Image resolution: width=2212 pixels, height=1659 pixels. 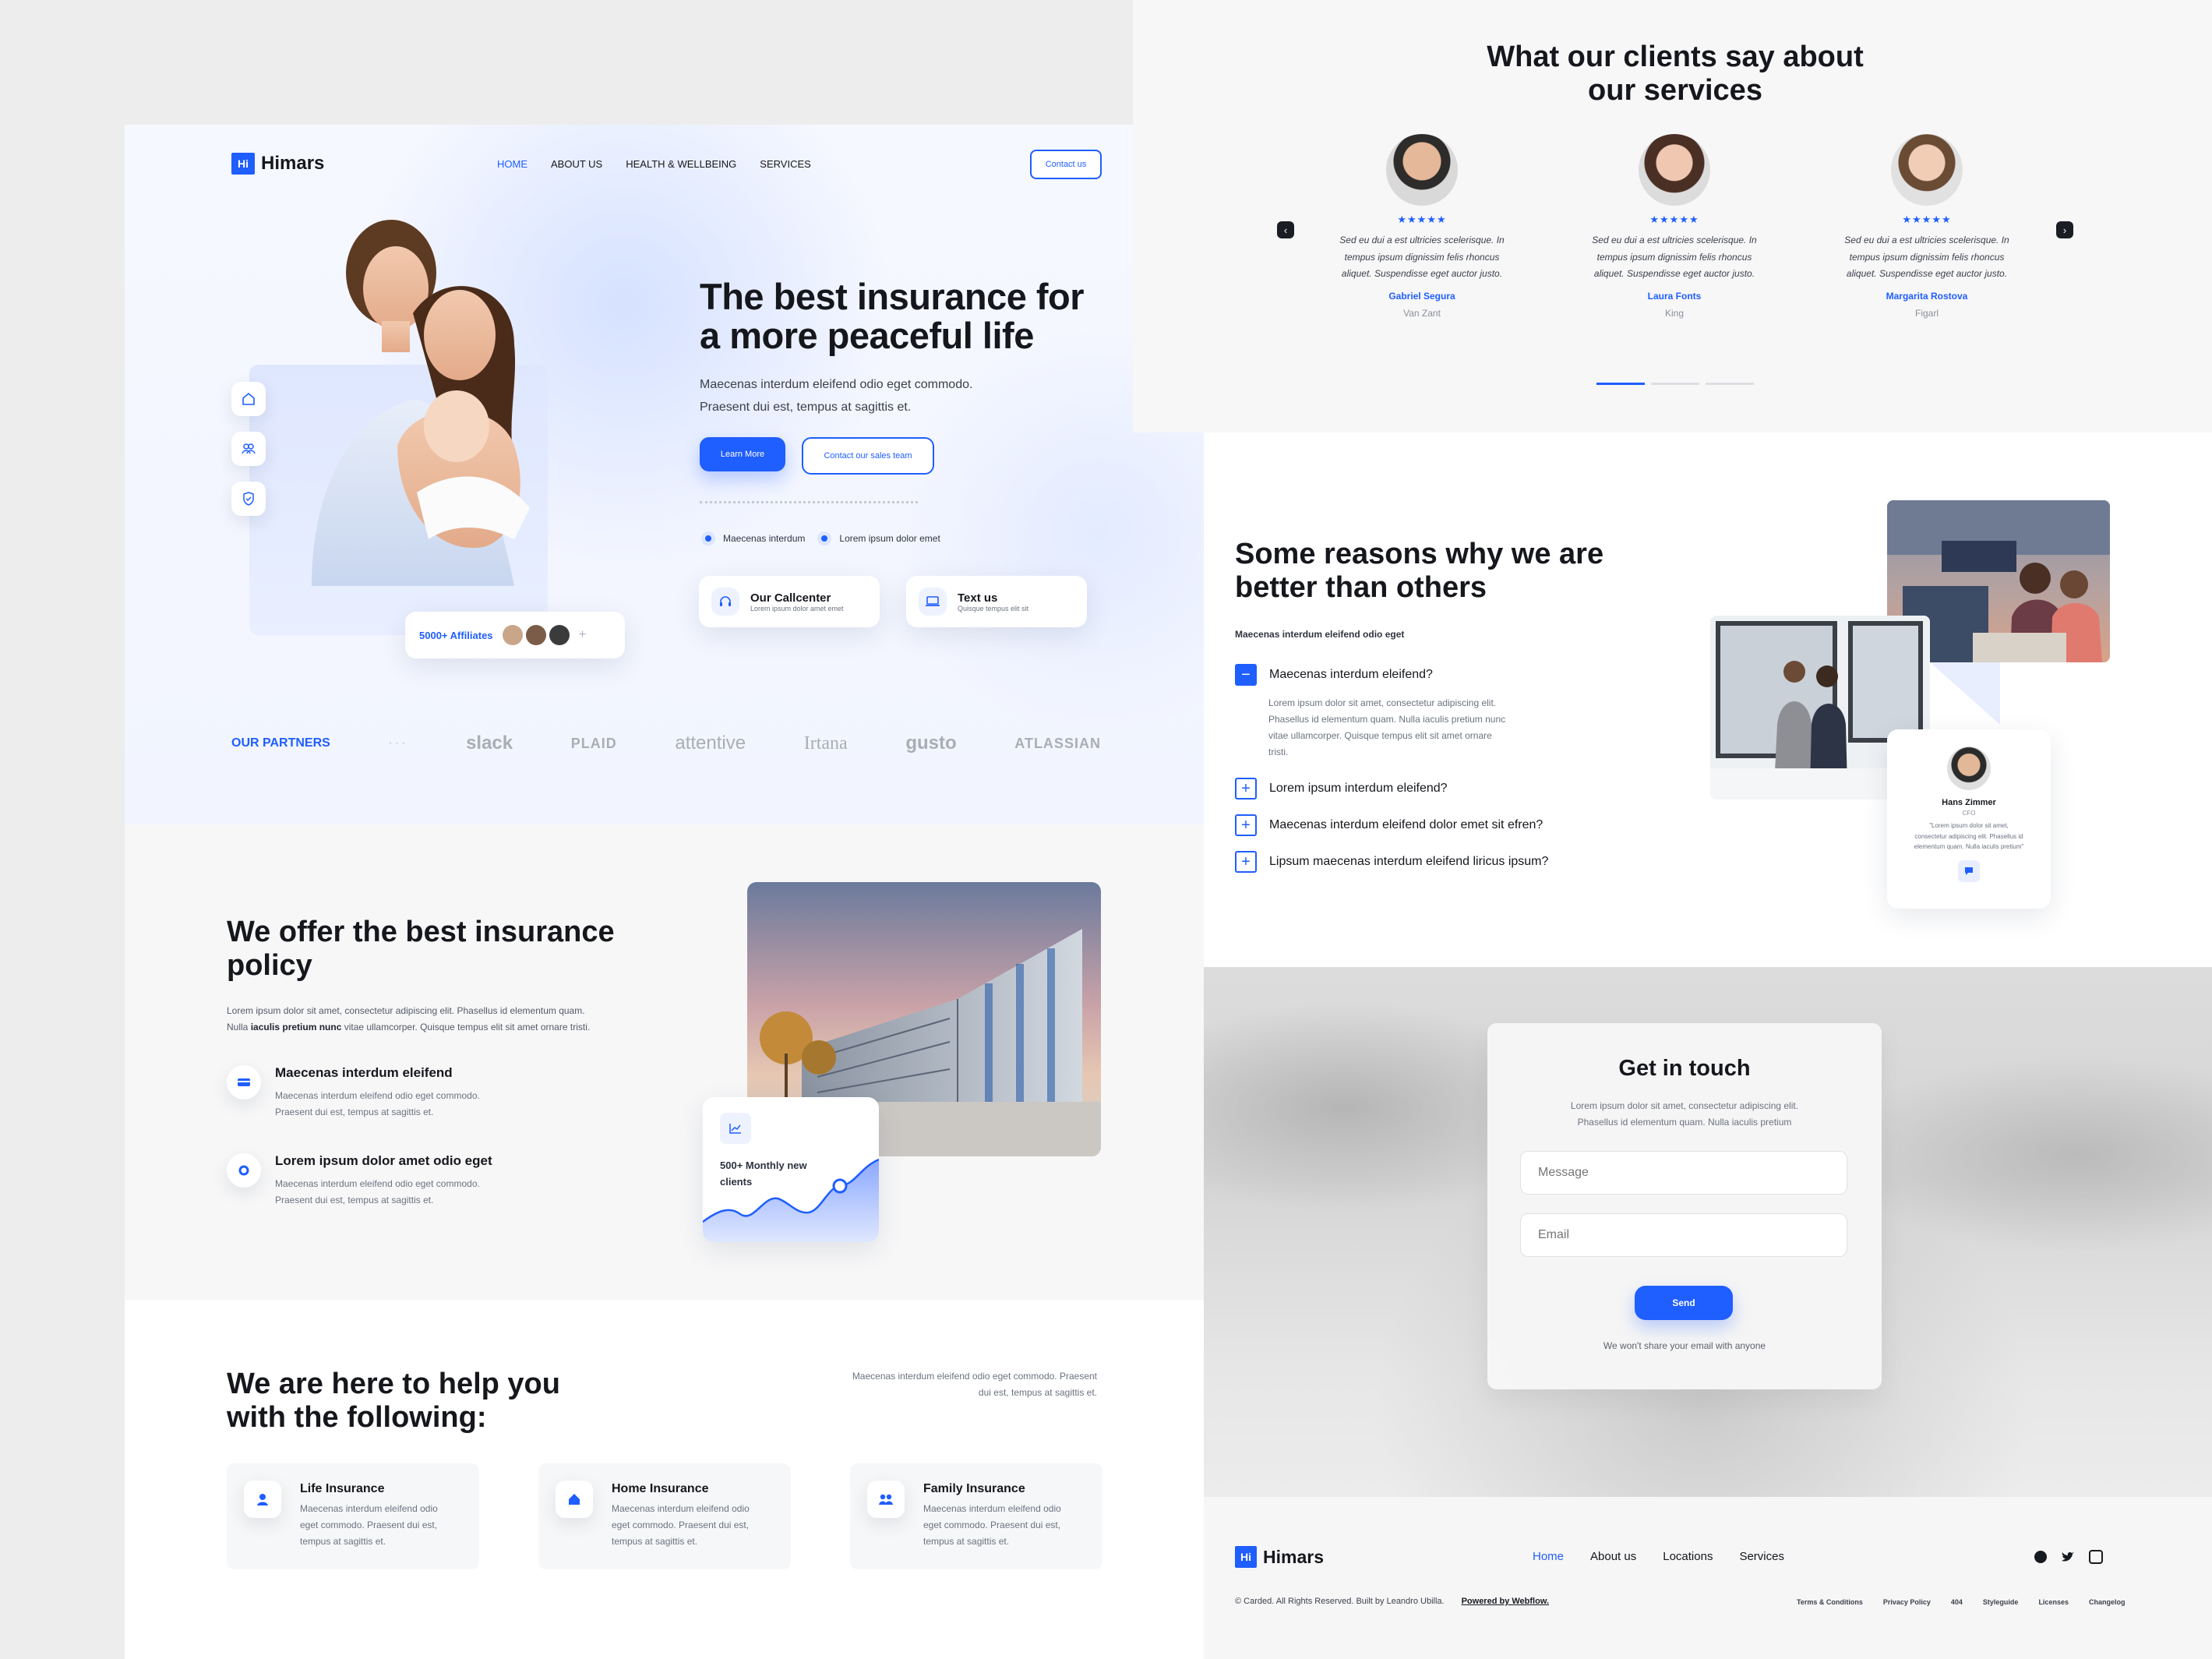 I want to click on styleguide-link: Styleguide, so click(x=2001, y=1602).